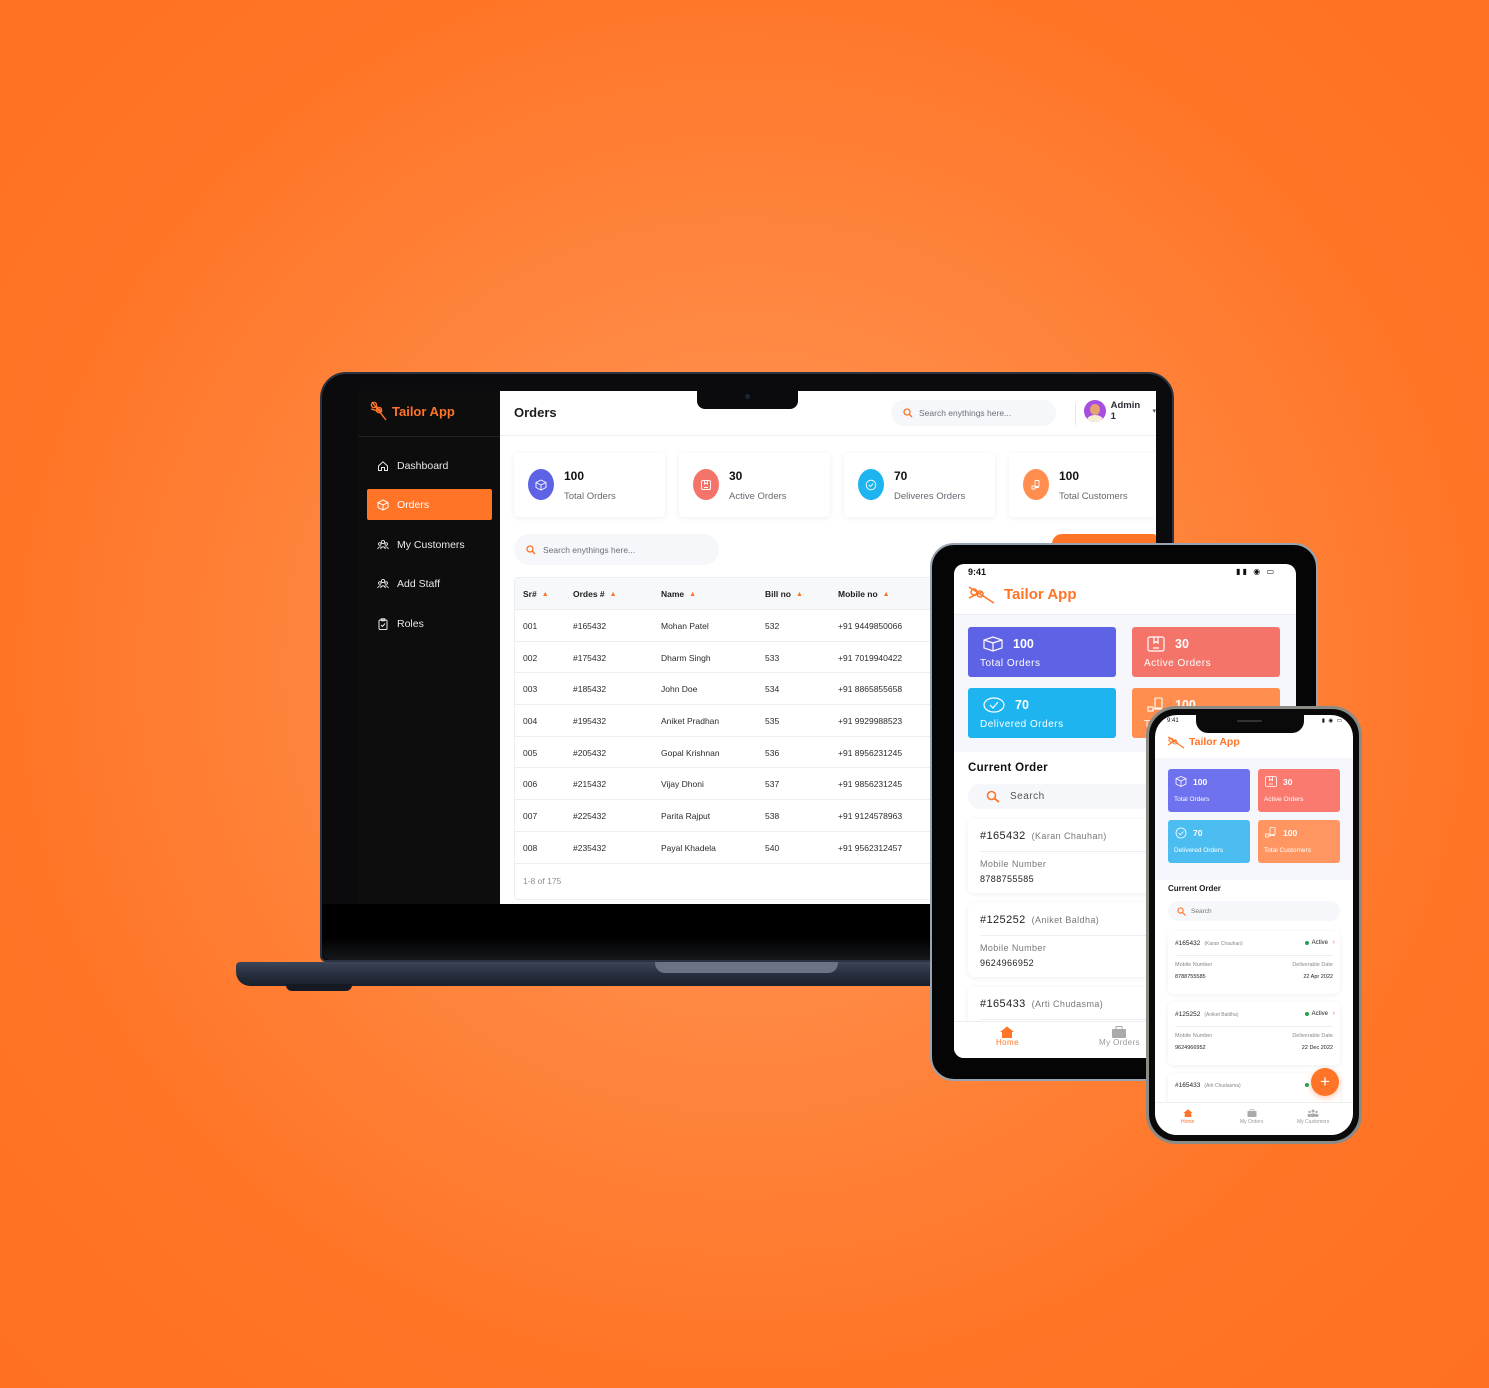 This screenshot has height=1388, width=1489. I want to click on sidebar-item-orders: Orders, so click(429, 504).